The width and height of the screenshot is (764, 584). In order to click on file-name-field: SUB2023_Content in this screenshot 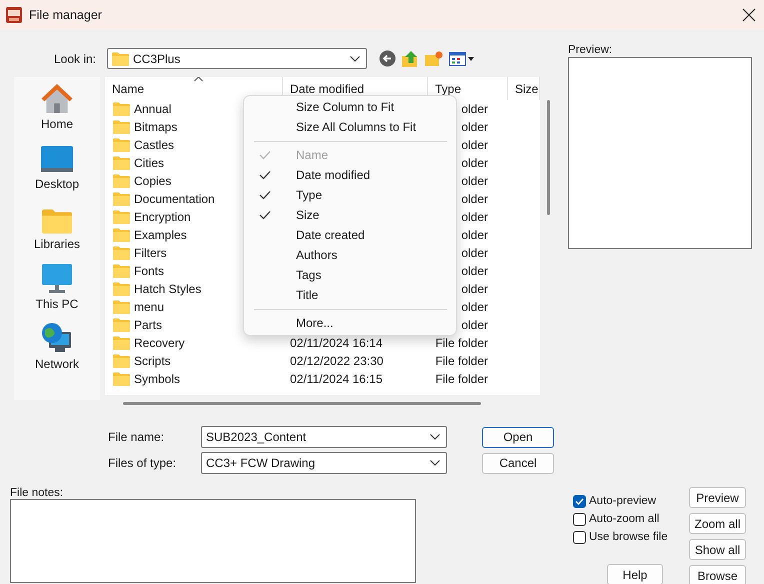, I will do `click(324, 437)`.